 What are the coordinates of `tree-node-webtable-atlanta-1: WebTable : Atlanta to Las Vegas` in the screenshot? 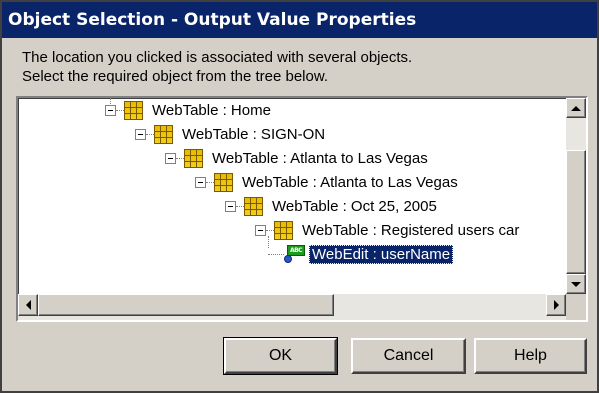 It's located at (298, 158).